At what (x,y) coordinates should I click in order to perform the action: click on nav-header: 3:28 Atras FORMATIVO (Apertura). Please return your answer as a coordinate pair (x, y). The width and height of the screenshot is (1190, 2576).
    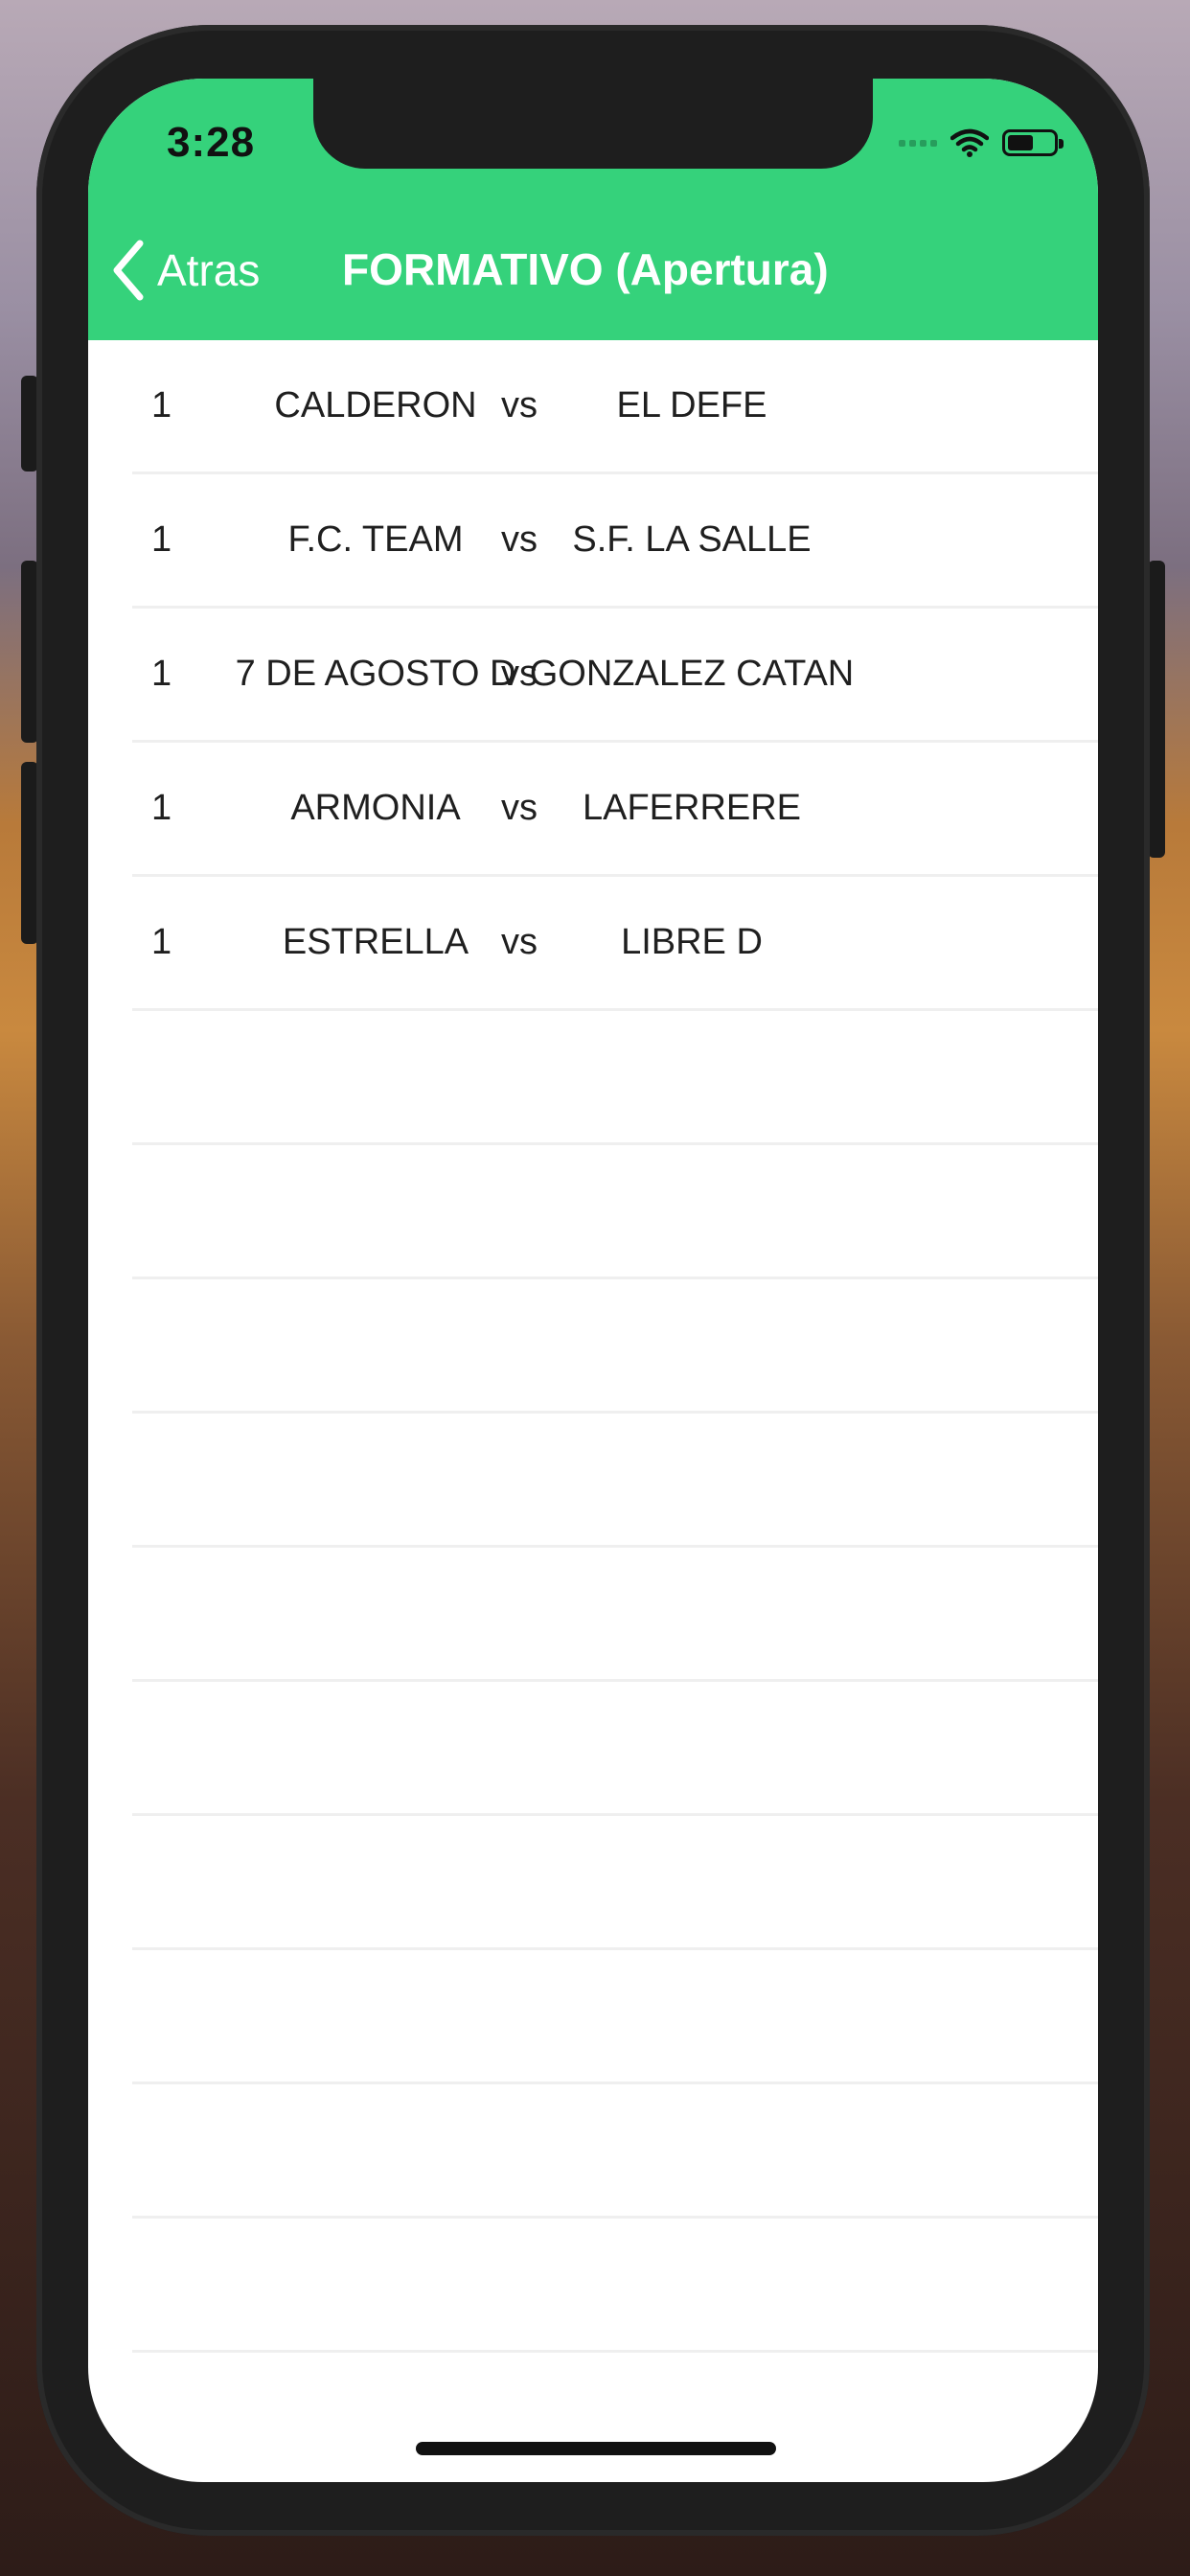
    Looking at the image, I should click on (593, 209).